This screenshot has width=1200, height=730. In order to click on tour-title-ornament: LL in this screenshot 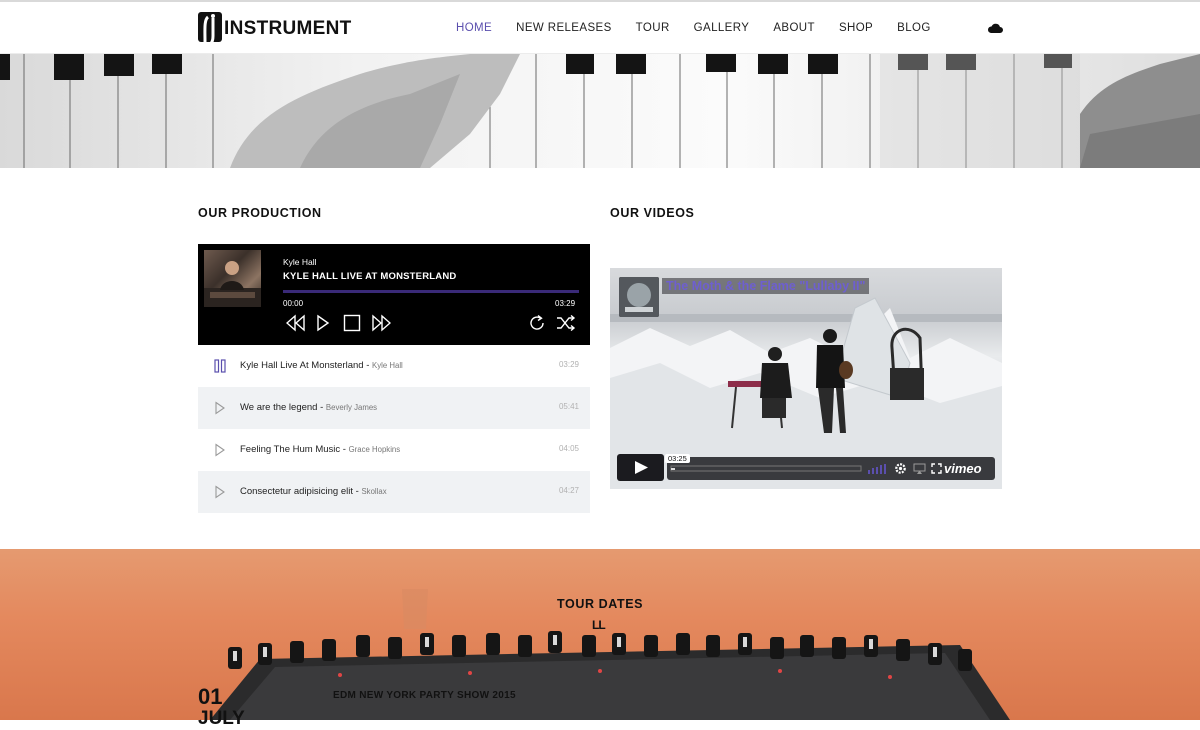, I will do `click(599, 625)`.